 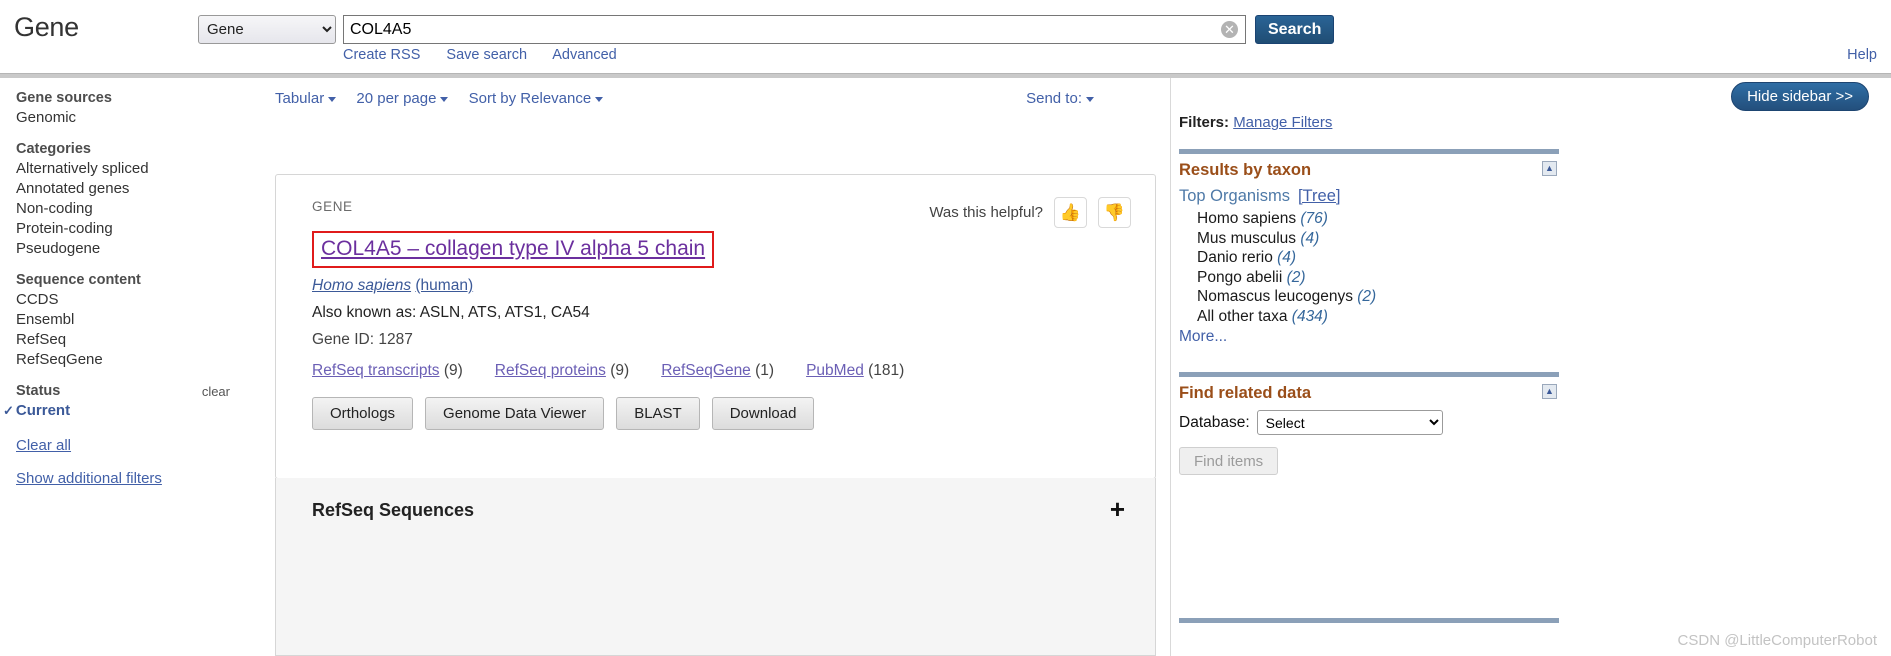 What do you see at coordinates (131, 478) in the screenshot?
I see `show-additional-filters-link: Show additional filters` at bounding box center [131, 478].